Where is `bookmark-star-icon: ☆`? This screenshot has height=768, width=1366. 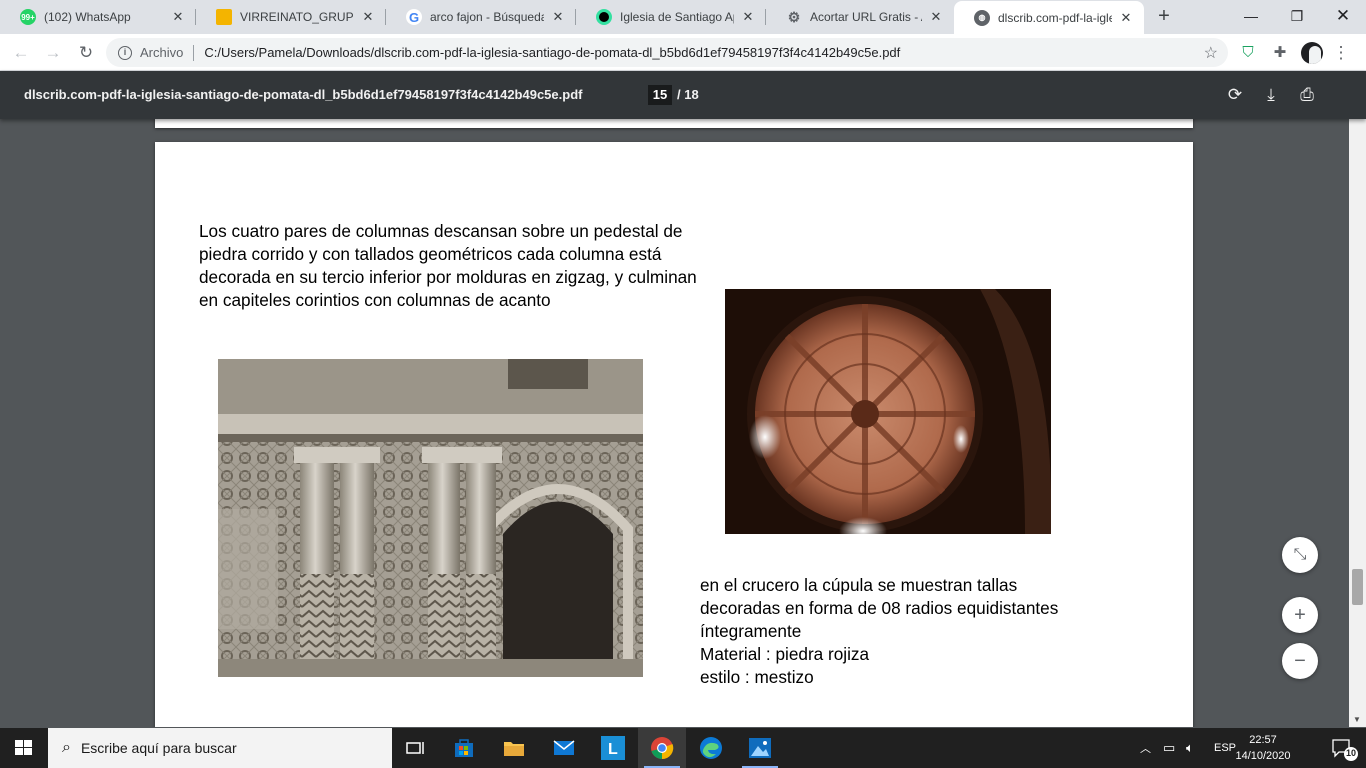
bookmark-star-icon: ☆ is located at coordinates (1211, 53).